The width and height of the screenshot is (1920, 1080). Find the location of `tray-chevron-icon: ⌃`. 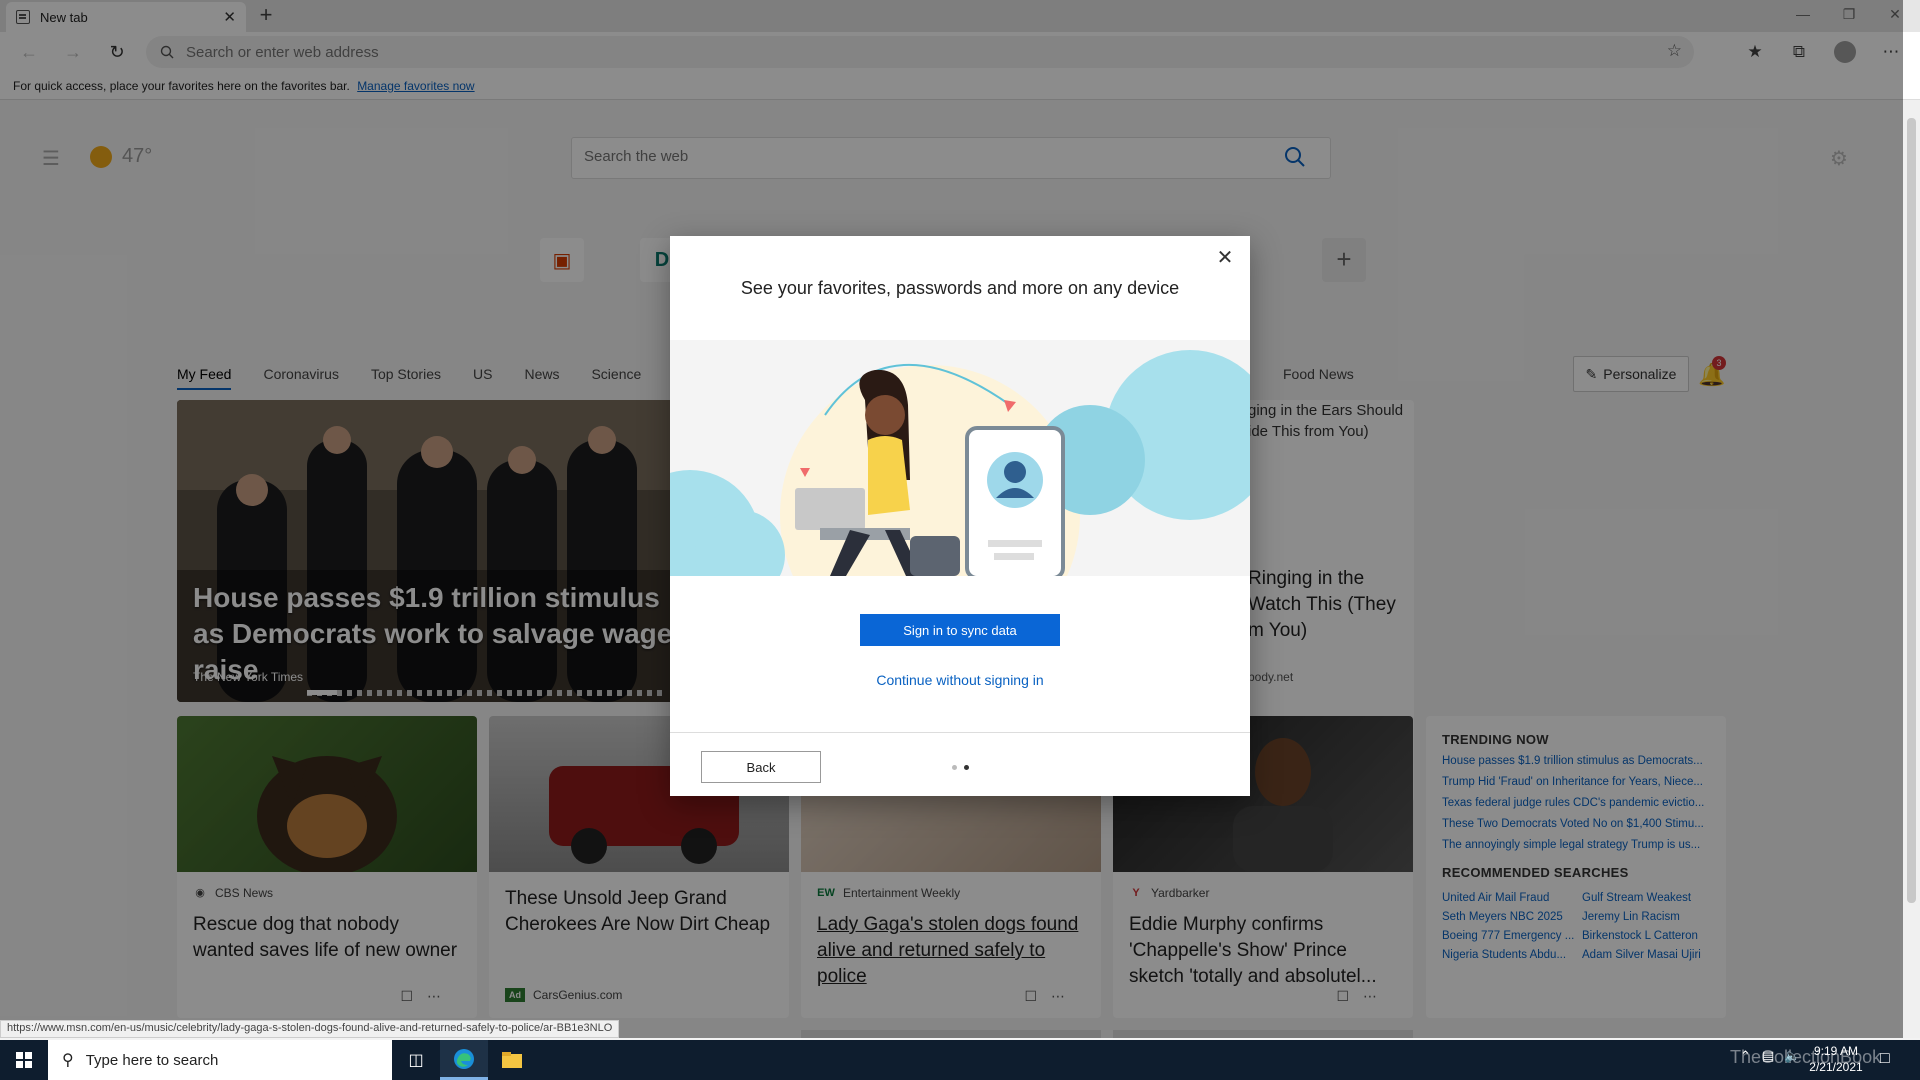

tray-chevron-icon: ⌃ is located at coordinates (1745, 1056).